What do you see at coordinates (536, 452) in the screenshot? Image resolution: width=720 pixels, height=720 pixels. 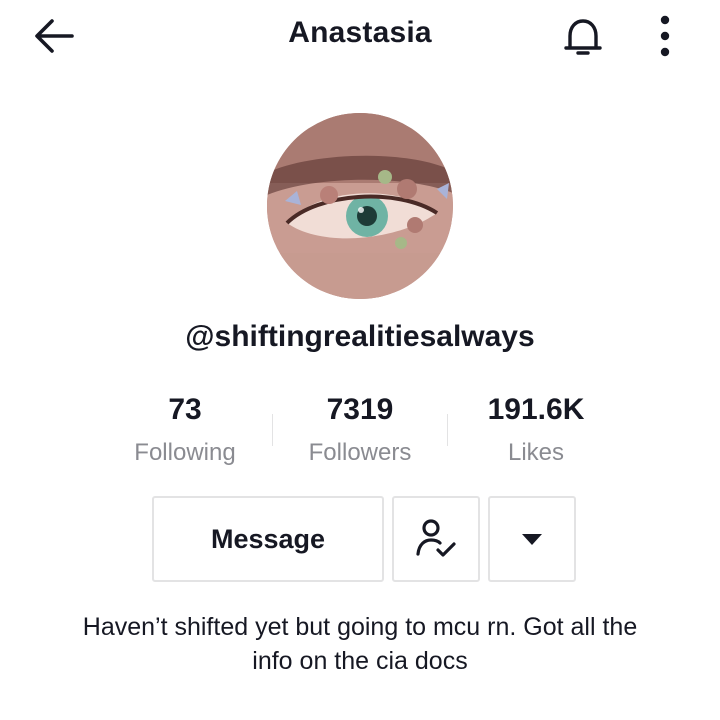 I see `likes-label: Likes` at bounding box center [536, 452].